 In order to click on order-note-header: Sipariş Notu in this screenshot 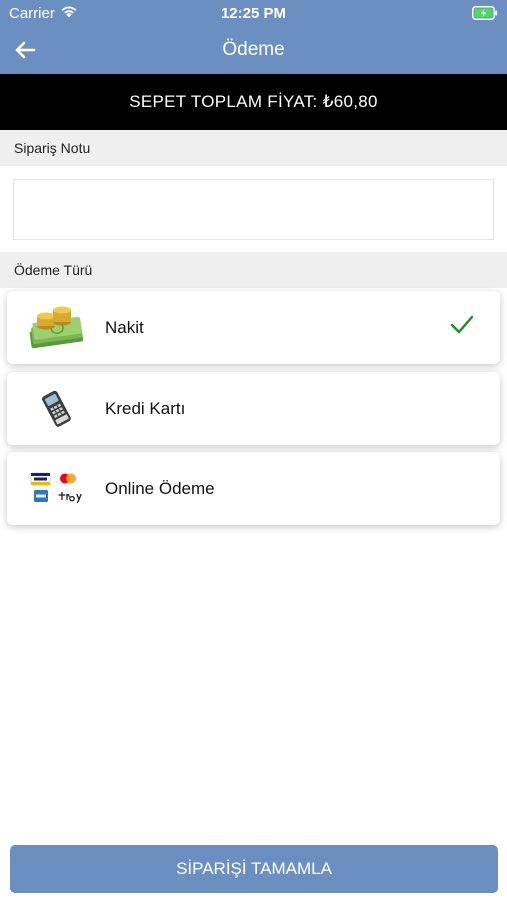, I will do `click(253, 148)`.